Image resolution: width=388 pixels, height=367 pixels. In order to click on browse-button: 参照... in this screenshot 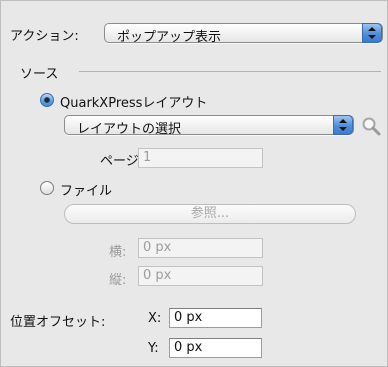, I will do `click(210, 214)`.